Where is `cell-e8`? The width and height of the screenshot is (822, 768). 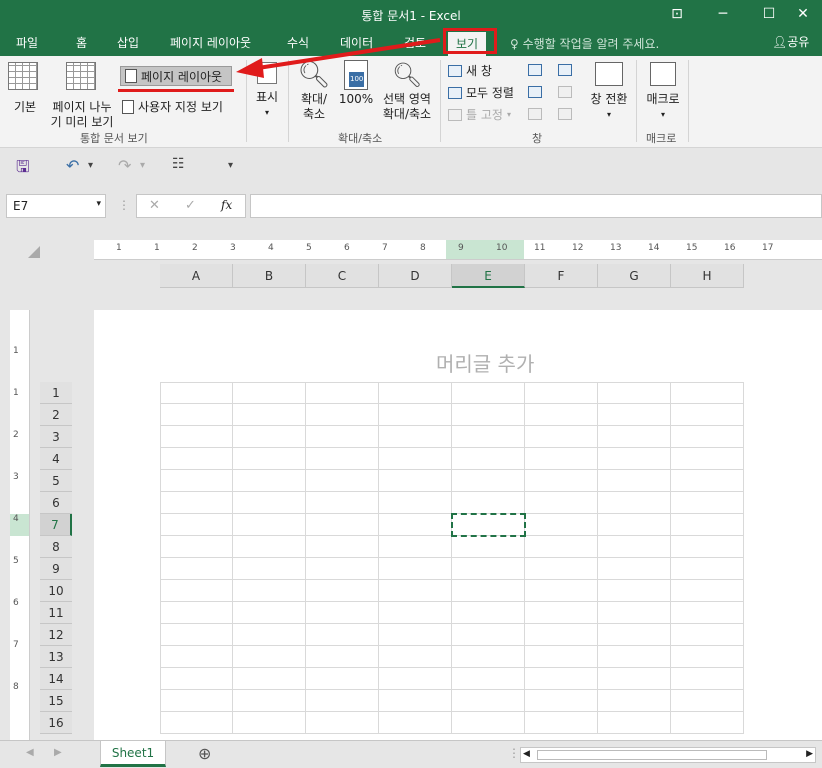
cell-e8 is located at coordinates (488, 547).